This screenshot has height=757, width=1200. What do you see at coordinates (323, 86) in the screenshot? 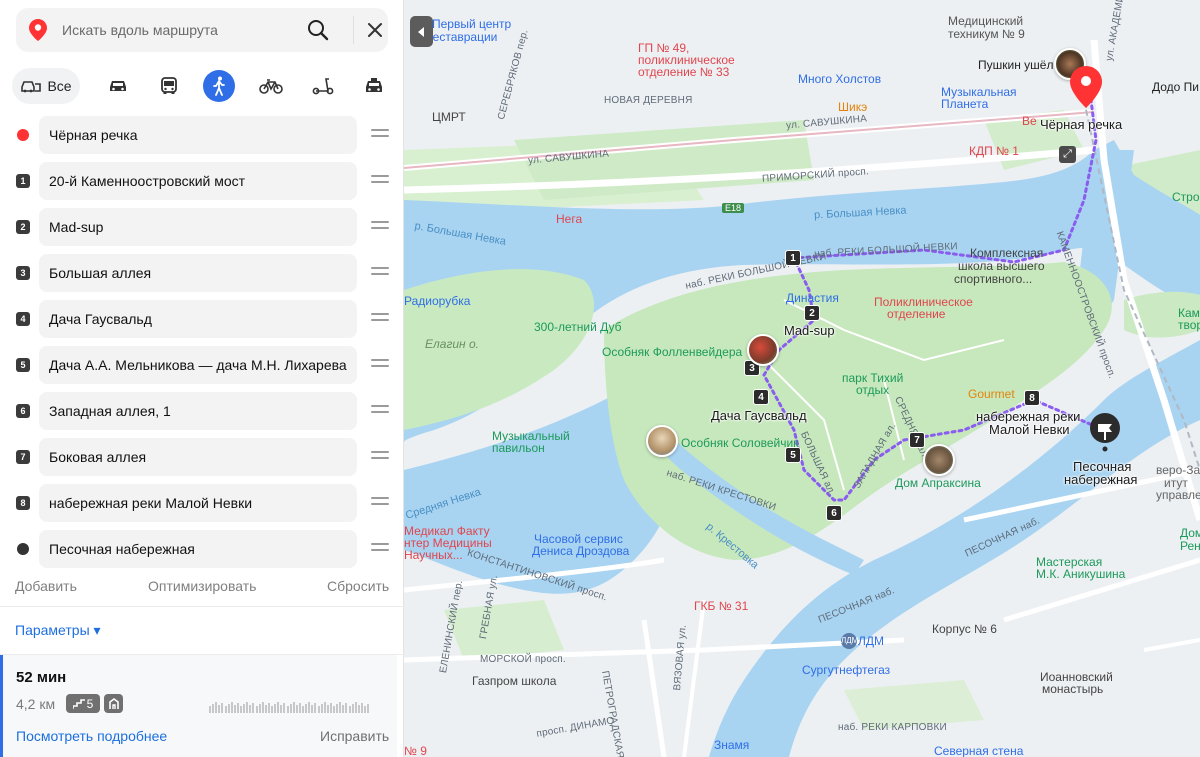
I see `mode-scooter-button` at bounding box center [323, 86].